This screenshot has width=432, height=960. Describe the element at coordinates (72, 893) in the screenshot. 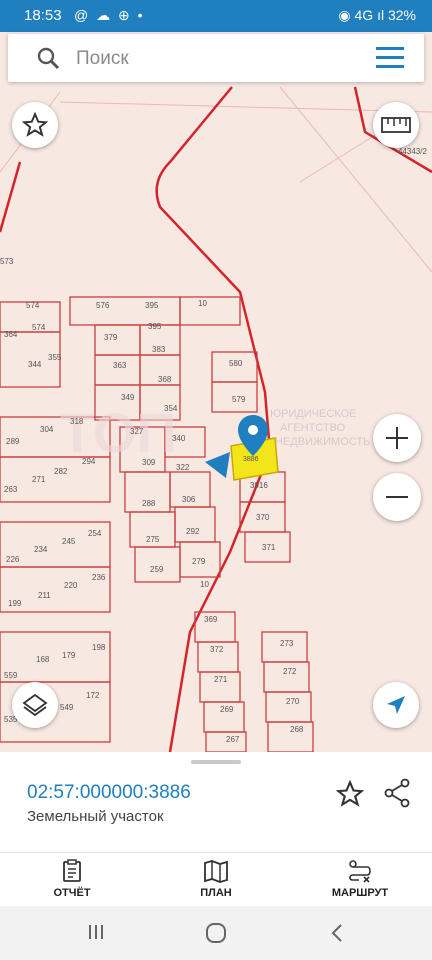

I see `tab-report-label: ОТЧЁТ` at that location.